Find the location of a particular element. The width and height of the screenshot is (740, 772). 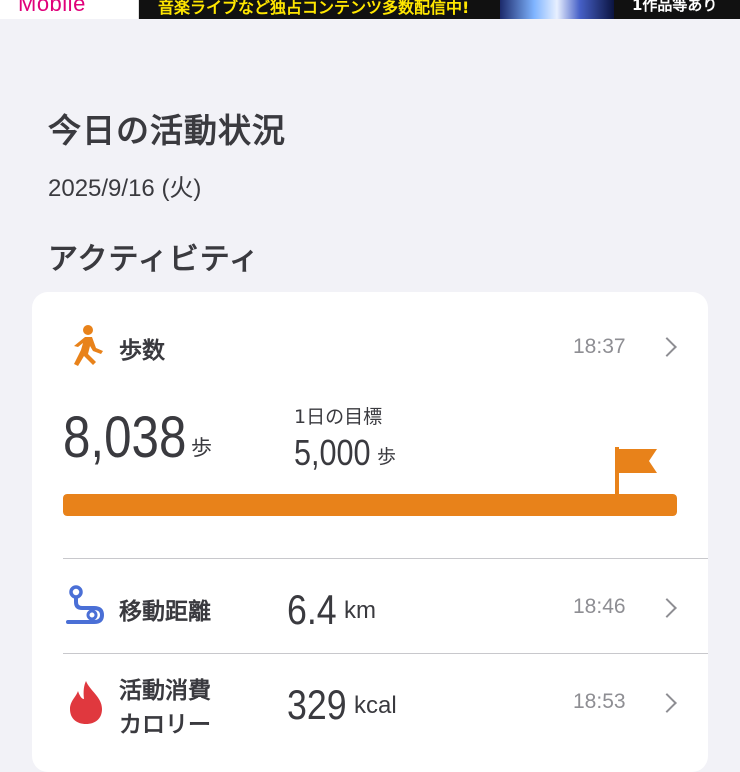

steps-label: 歩数 is located at coordinates (142, 351).